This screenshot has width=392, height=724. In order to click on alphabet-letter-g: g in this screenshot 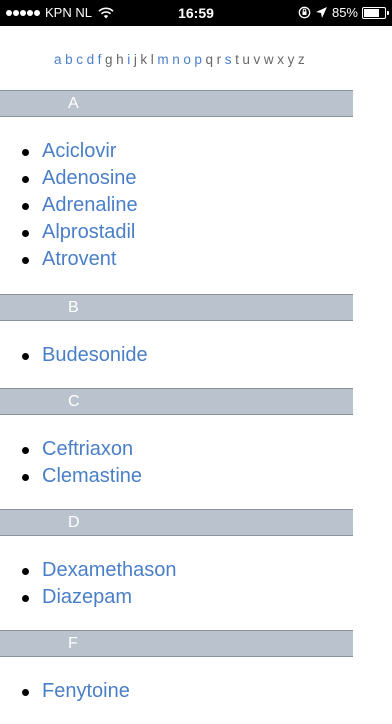, I will do `click(109, 59)`.